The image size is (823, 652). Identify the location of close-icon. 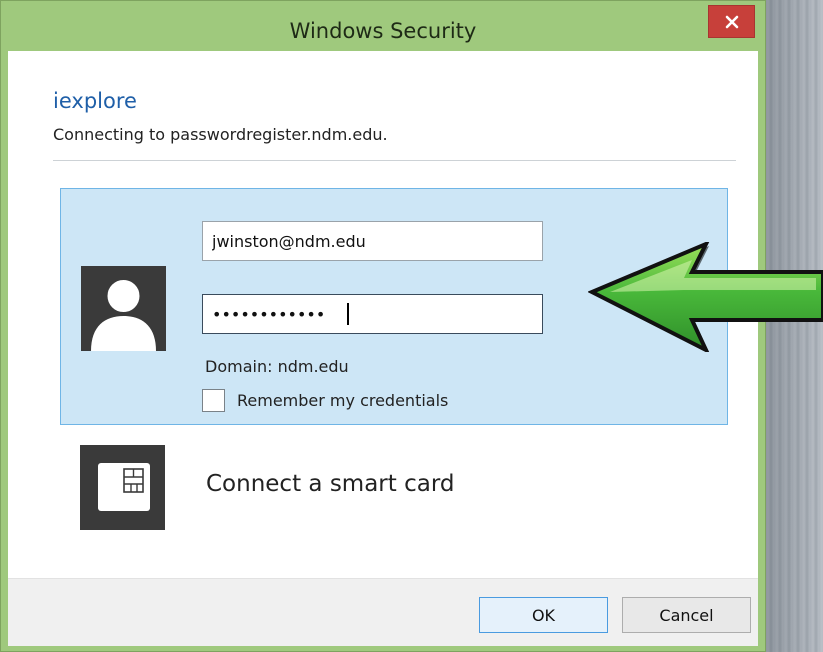
(731, 21).